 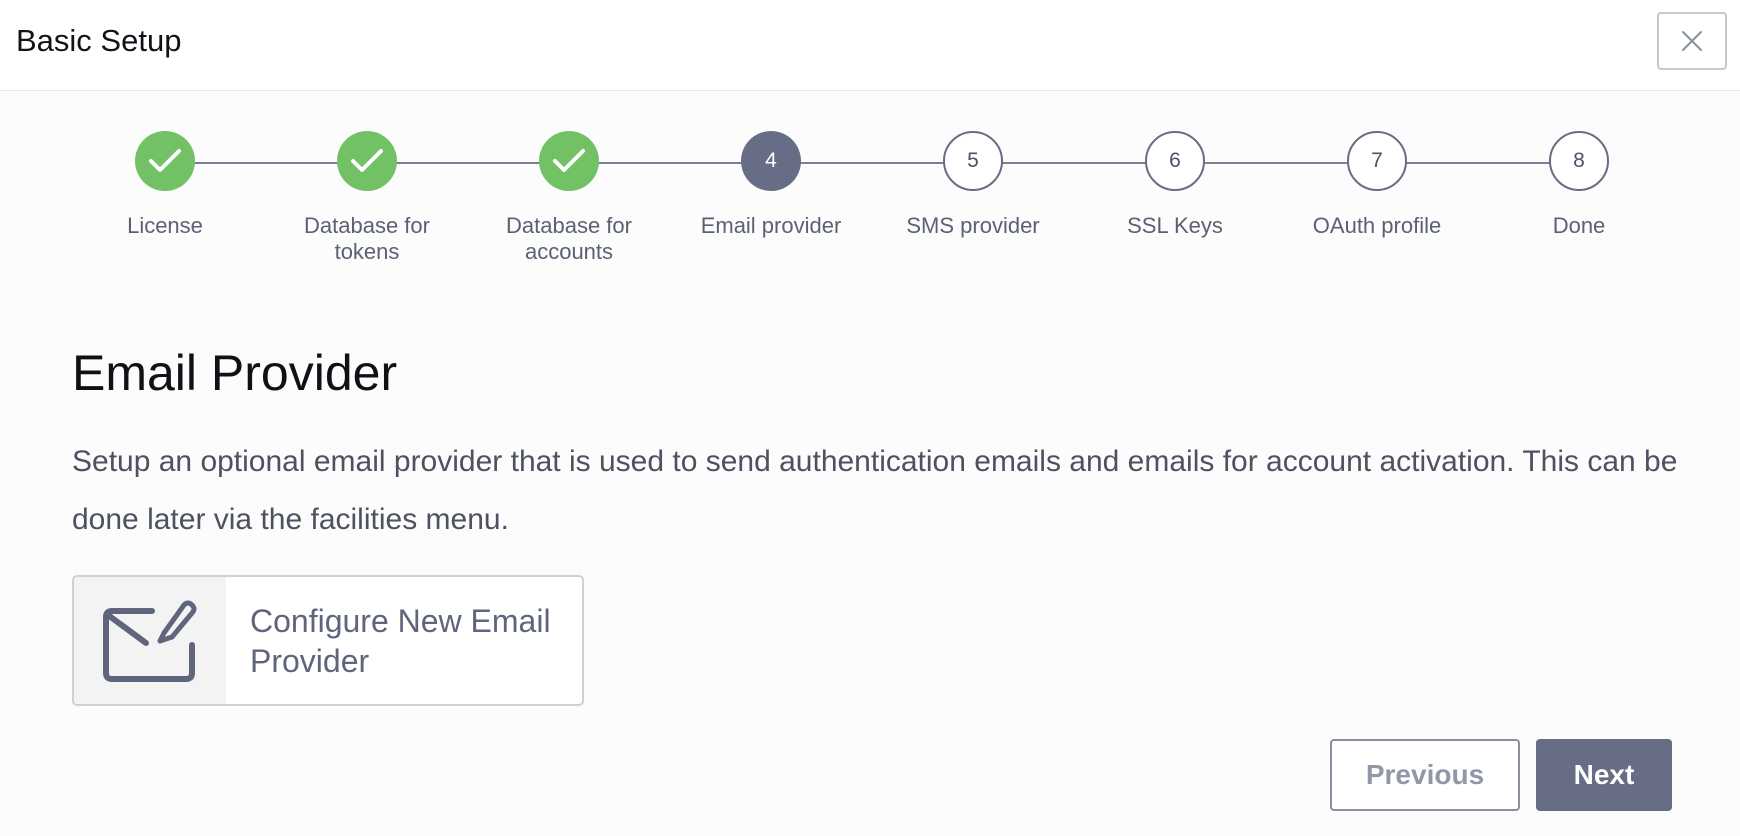 I want to click on step-label: SSL Keys, so click(x=1175, y=225).